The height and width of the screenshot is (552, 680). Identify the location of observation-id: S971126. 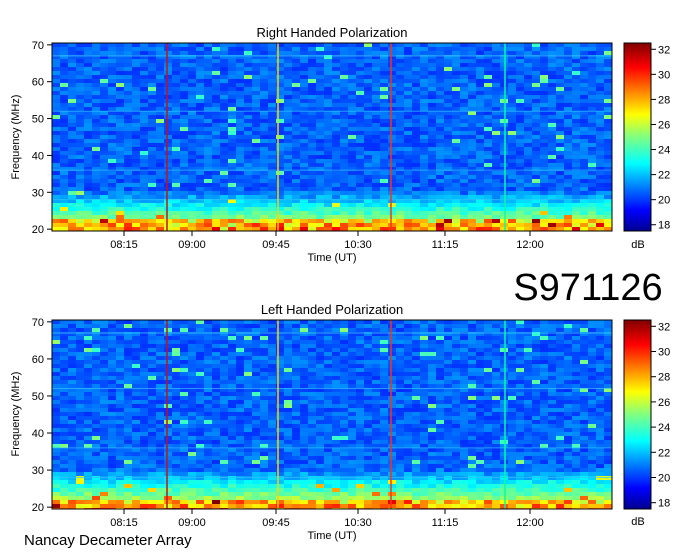
(587, 288).